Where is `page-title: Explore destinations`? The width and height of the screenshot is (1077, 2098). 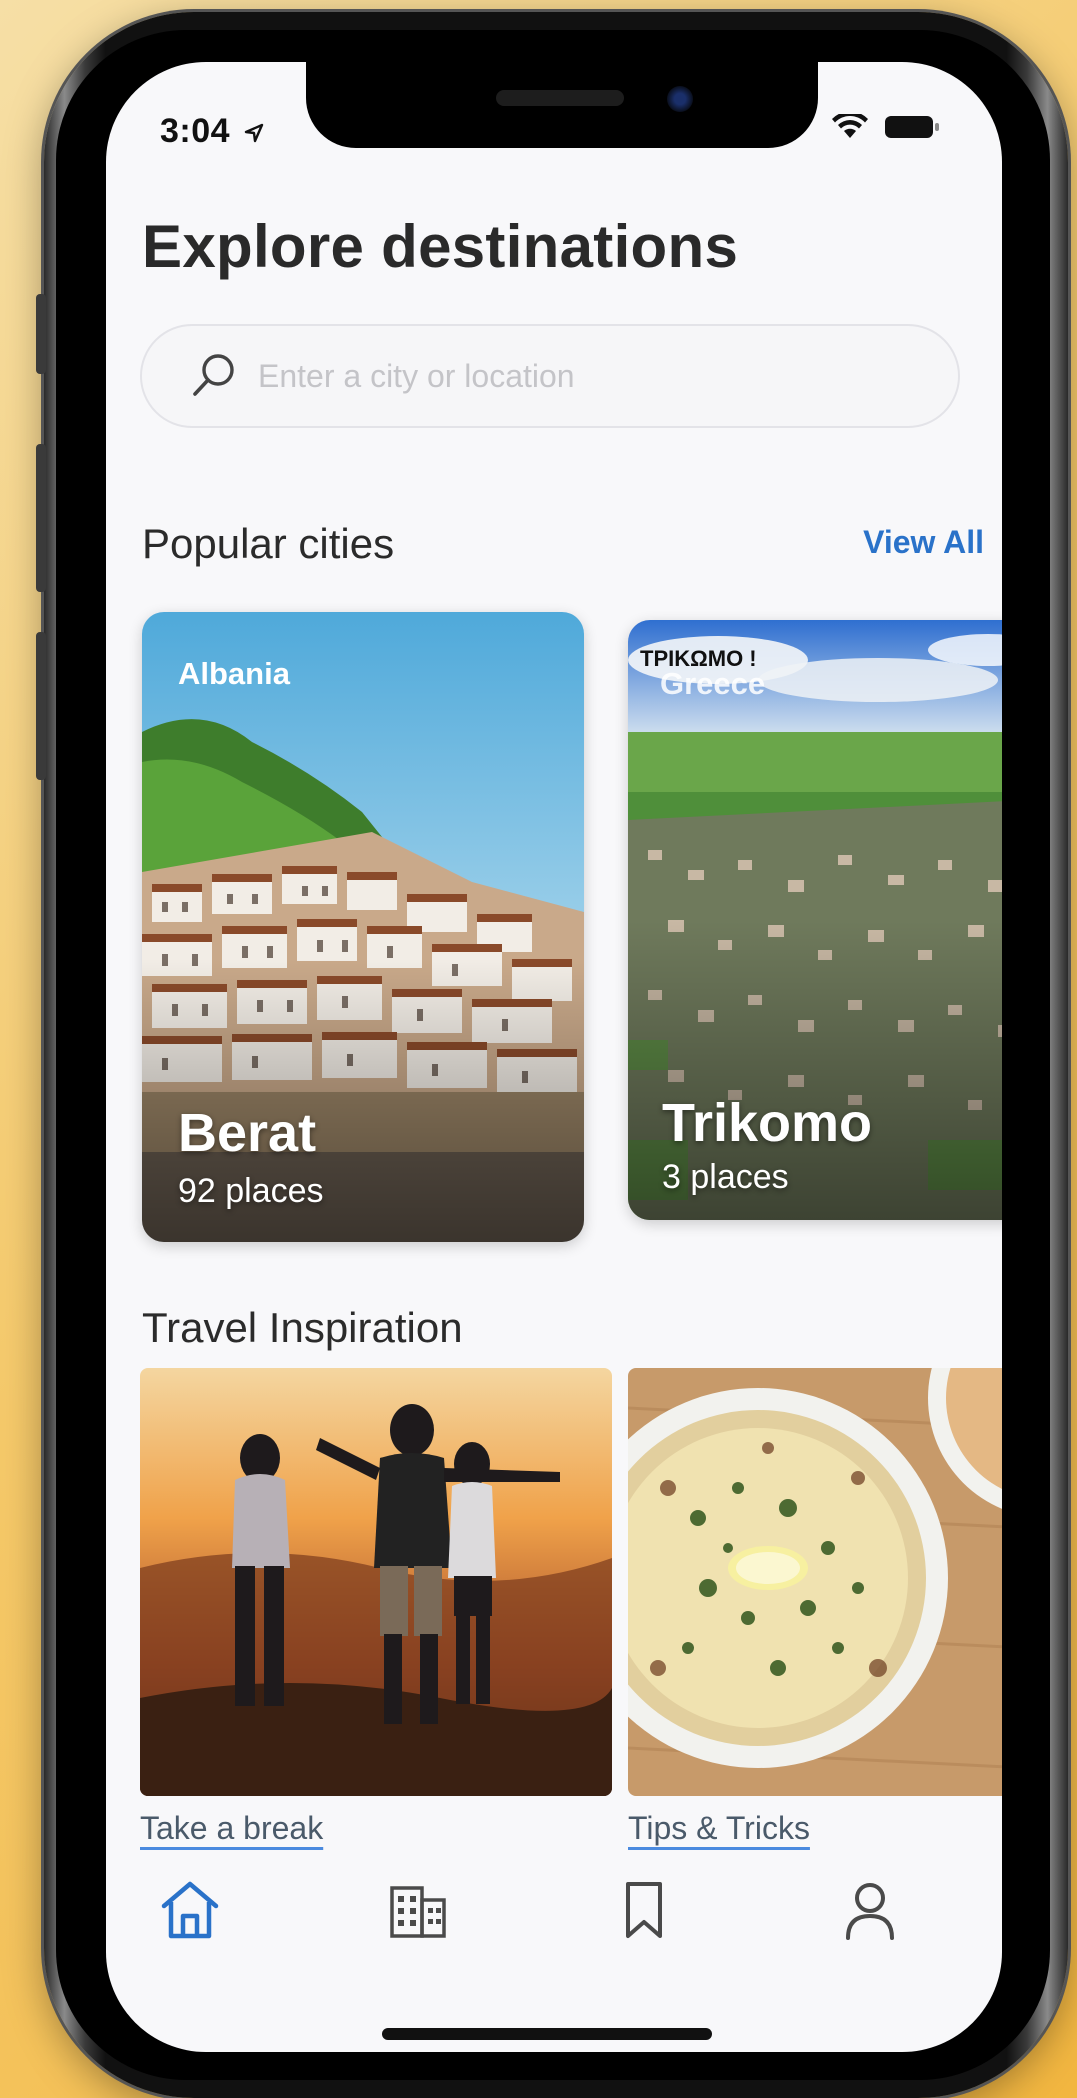
page-title: Explore destinations is located at coordinates (440, 246).